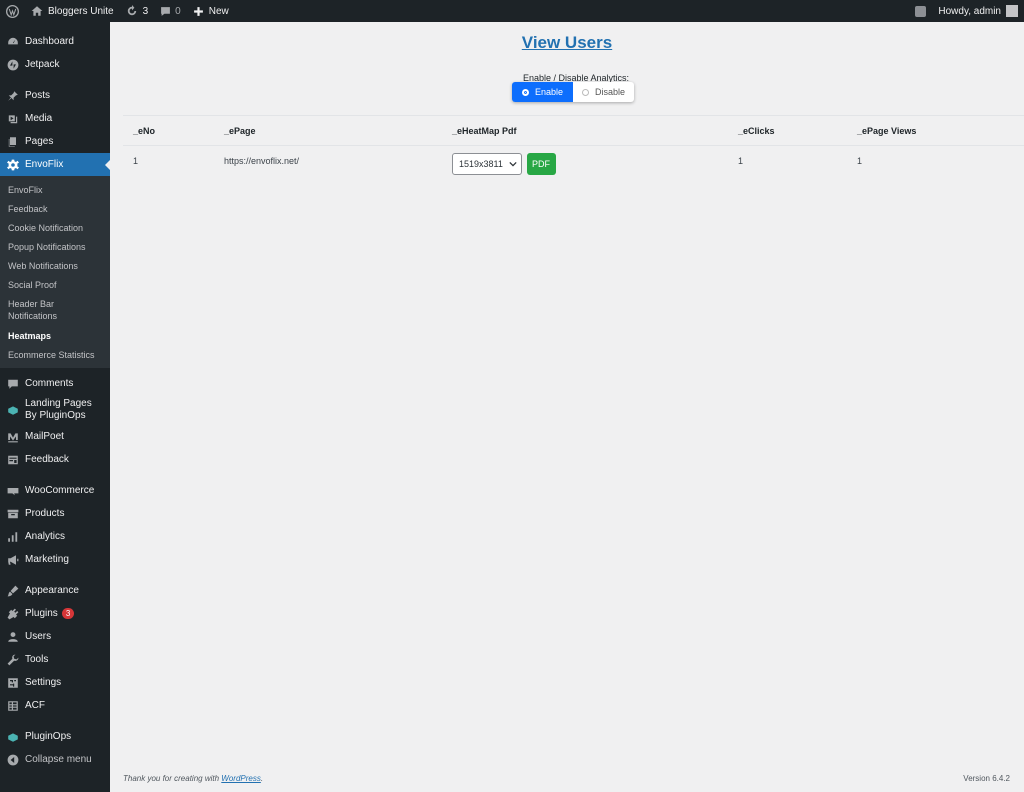 This screenshot has height=792, width=1024. I want to click on new-content-link: New, so click(211, 11).